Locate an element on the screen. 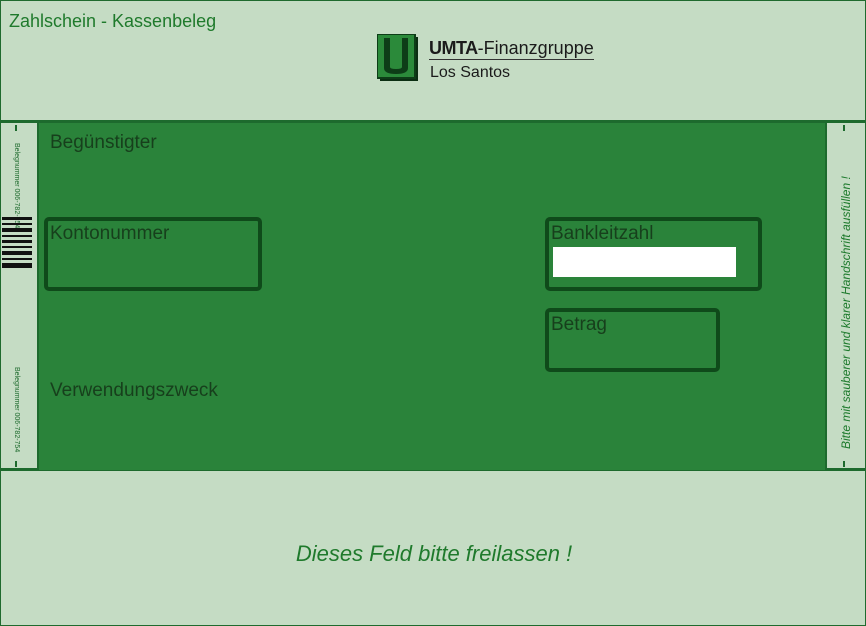 This screenshot has height=626, width=866. receipt-number-bottom: Belegnummer 006-782-754 is located at coordinates (16, 410).